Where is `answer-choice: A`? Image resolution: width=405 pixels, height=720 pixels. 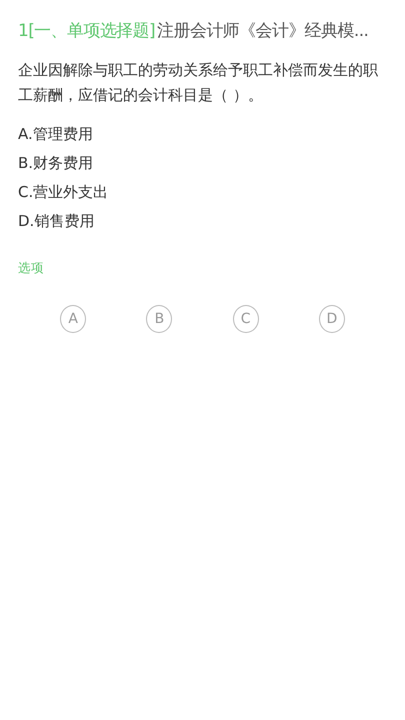
answer-choice: A is located at coordinates (73, 319).